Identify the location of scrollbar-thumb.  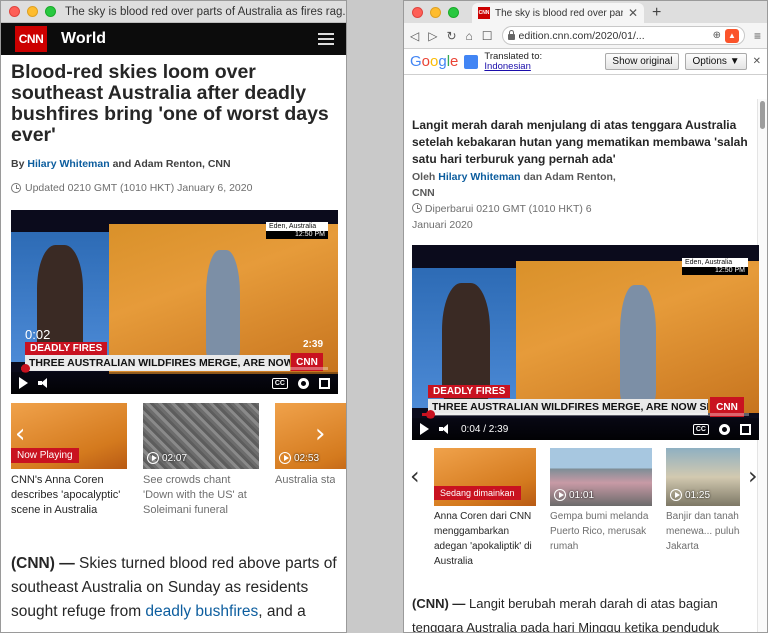
(762, 115).